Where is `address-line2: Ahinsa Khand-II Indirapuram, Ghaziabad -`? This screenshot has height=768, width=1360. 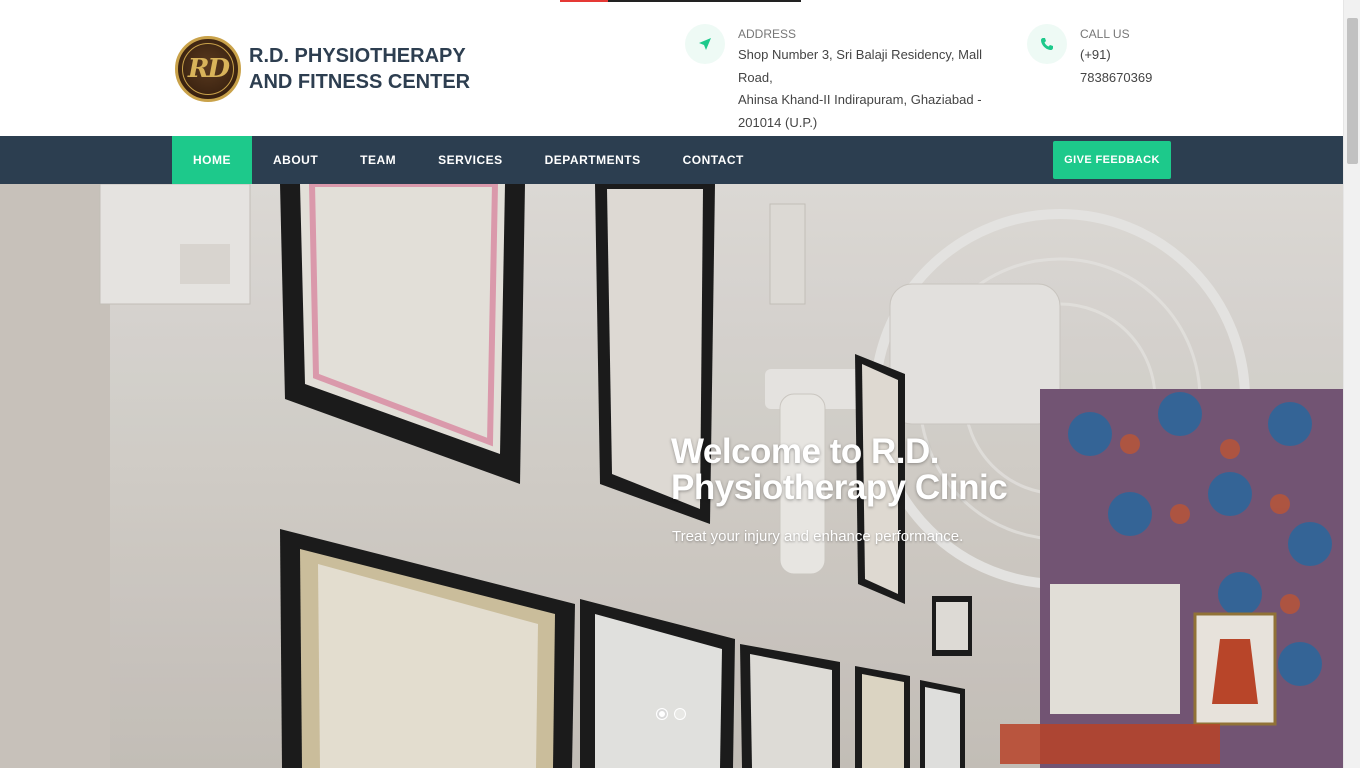 address-line2: Ahinsa Khand-II Indirapuram, Ghaziabad - is located at coordinates (860, 99).